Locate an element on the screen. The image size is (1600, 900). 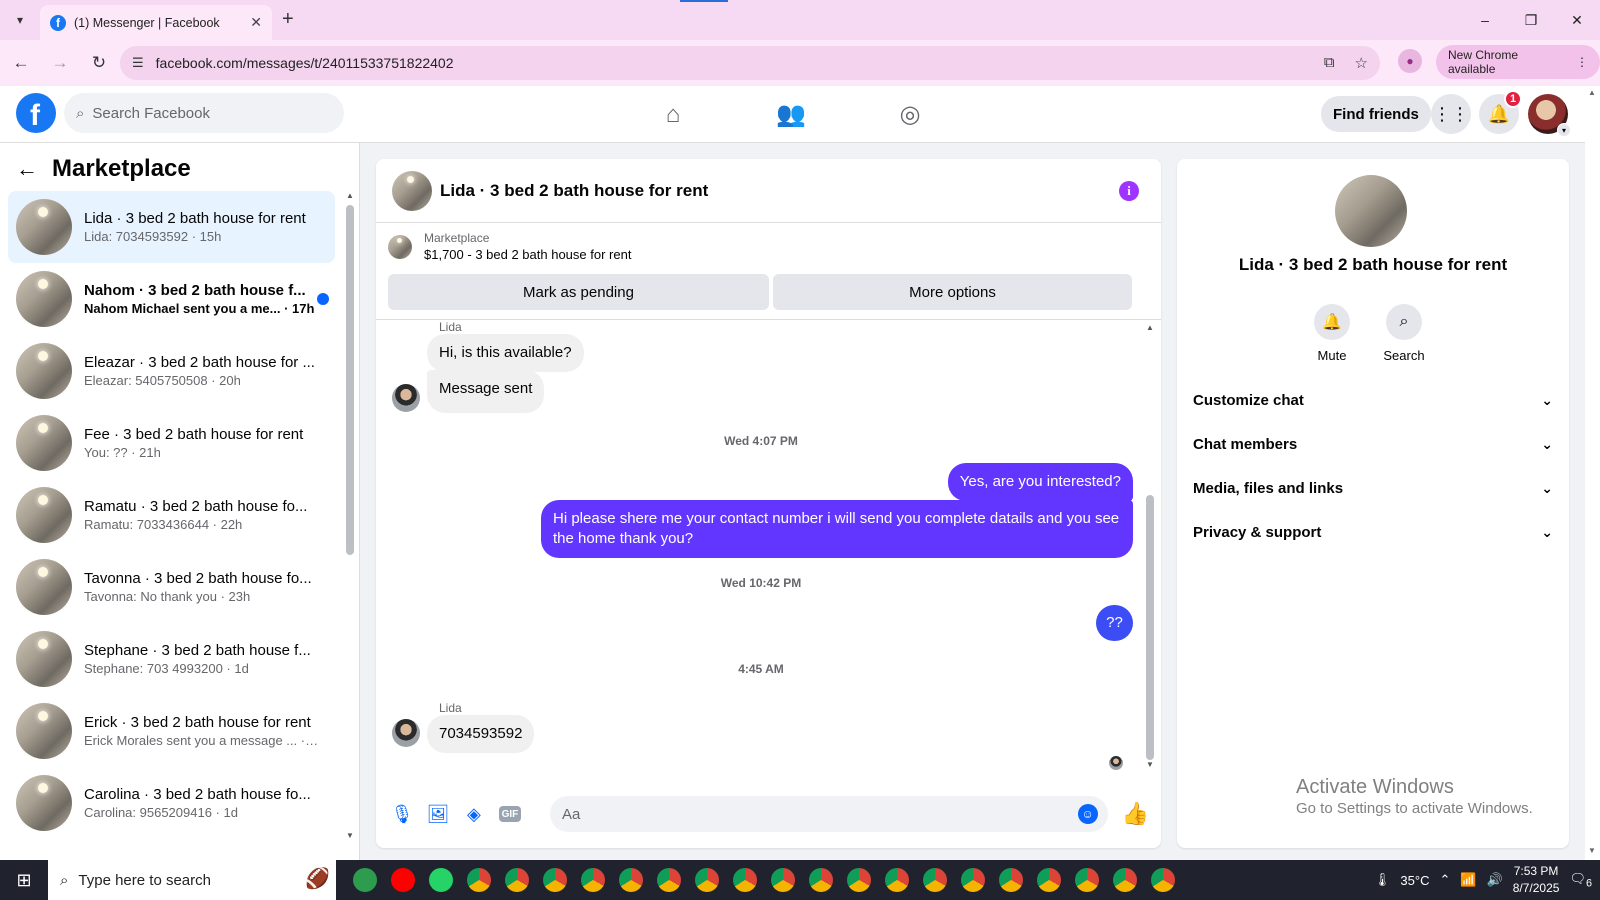
restore-button: ❐ is located at coordinates (1531, 20).